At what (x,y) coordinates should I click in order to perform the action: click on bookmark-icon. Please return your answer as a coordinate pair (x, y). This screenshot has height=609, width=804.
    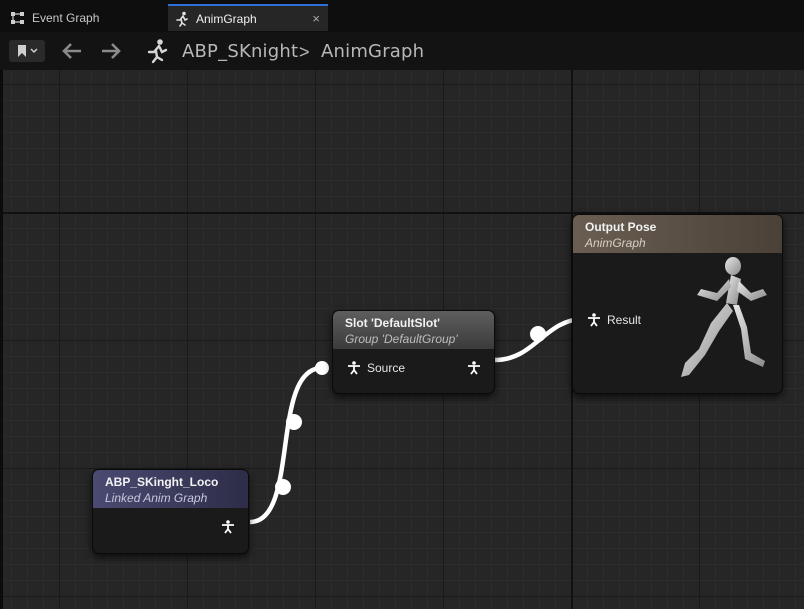
    Looking at the image, I should click on (21, 51).